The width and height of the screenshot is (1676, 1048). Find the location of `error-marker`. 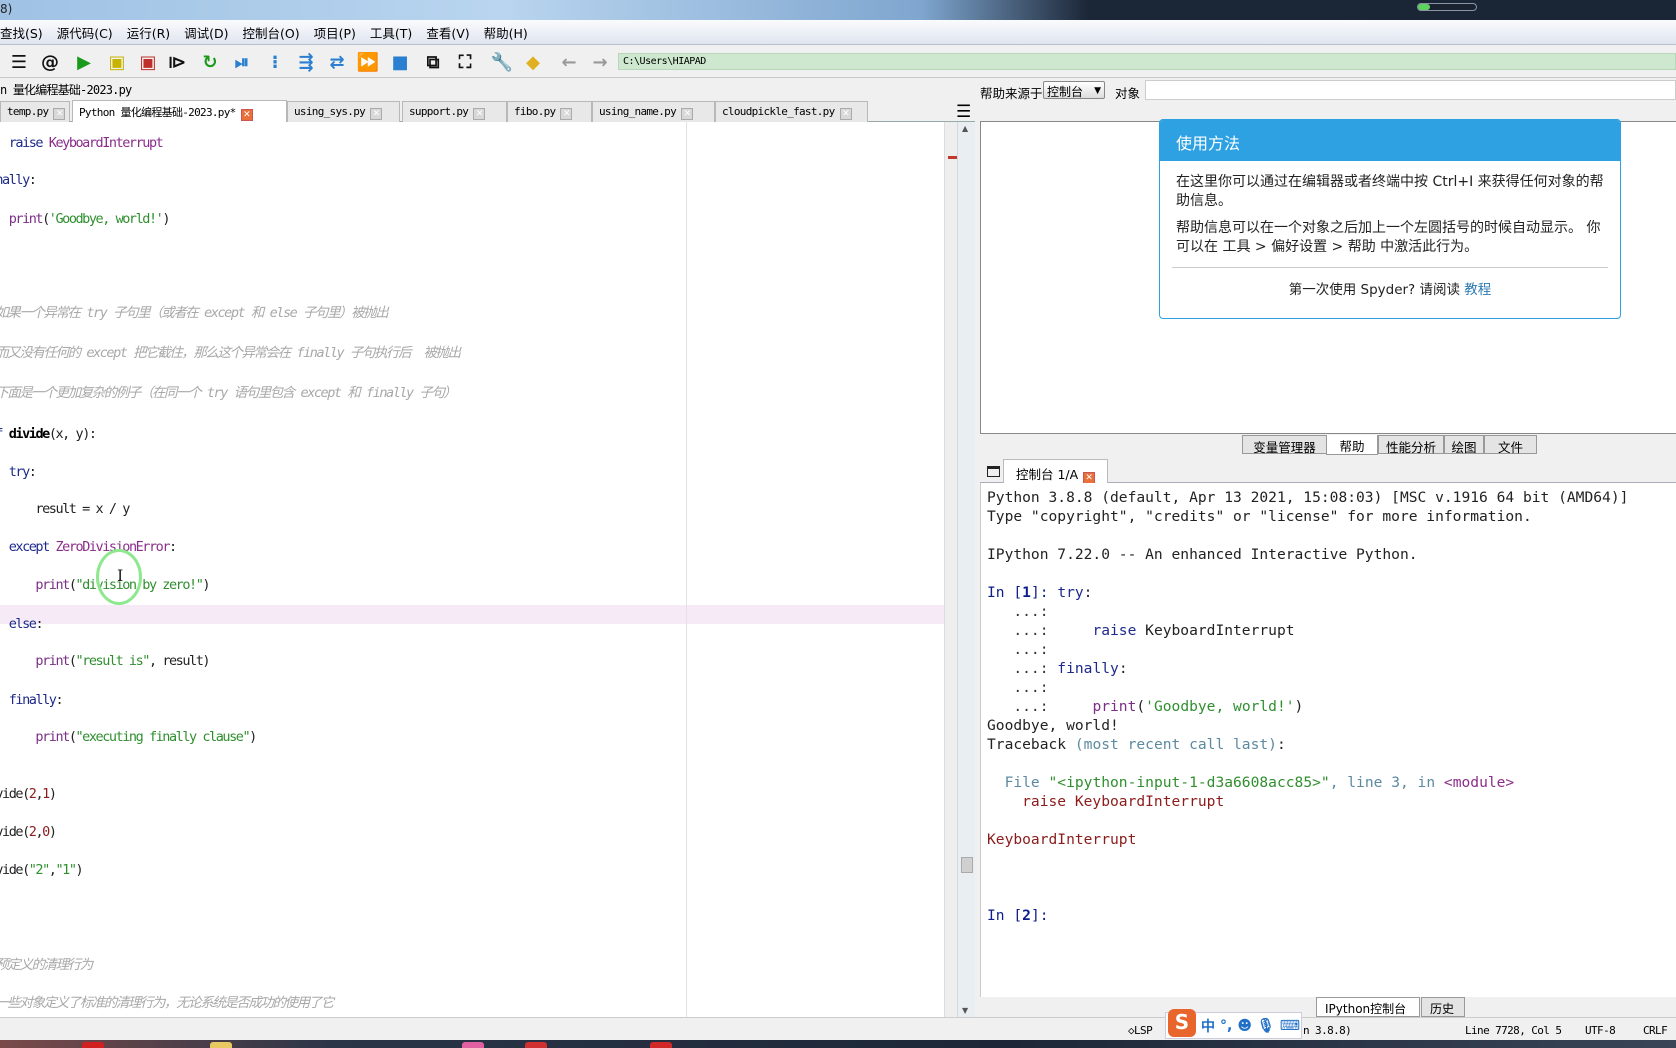

error-marker is located at coordinates (952, 157).